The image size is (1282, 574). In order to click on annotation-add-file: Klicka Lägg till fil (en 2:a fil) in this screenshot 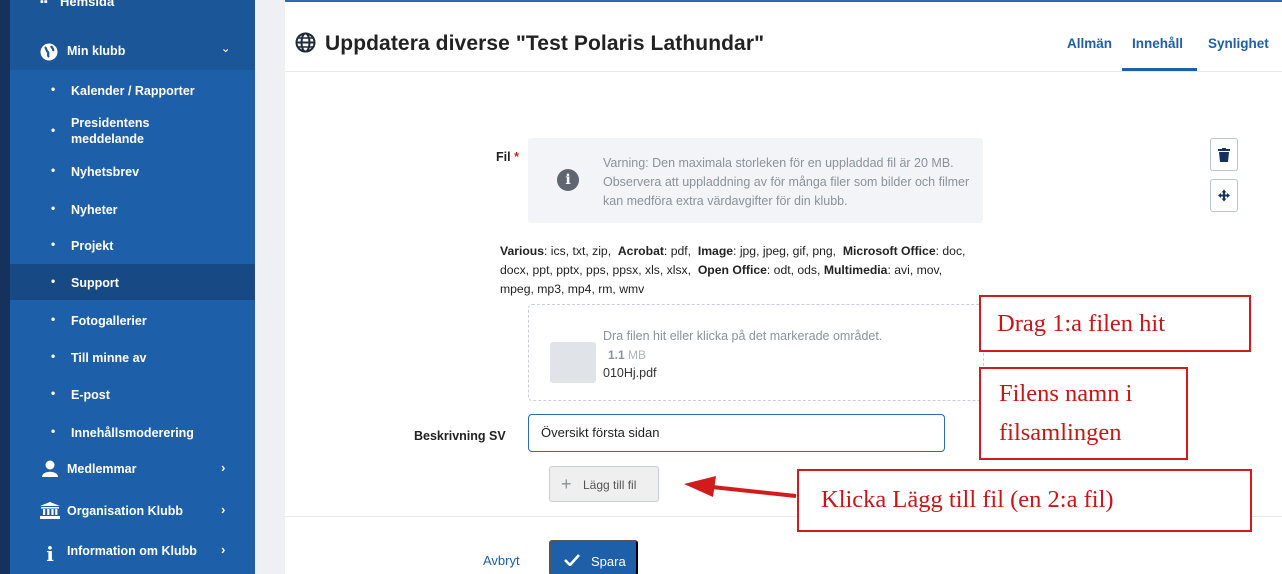, I will do `click(1024, 500)`.